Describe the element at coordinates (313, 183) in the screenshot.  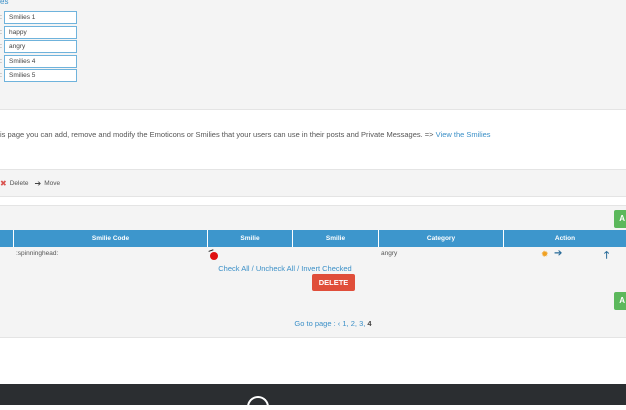
I see `legend-bar: ✖ Delete ➔ Move` at that location.